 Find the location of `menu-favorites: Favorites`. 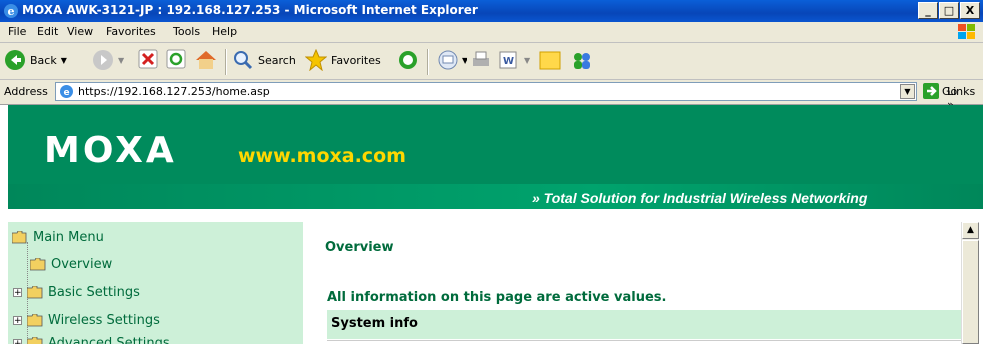

menu-favorites: Favorites is located at coordinates (131, 31).